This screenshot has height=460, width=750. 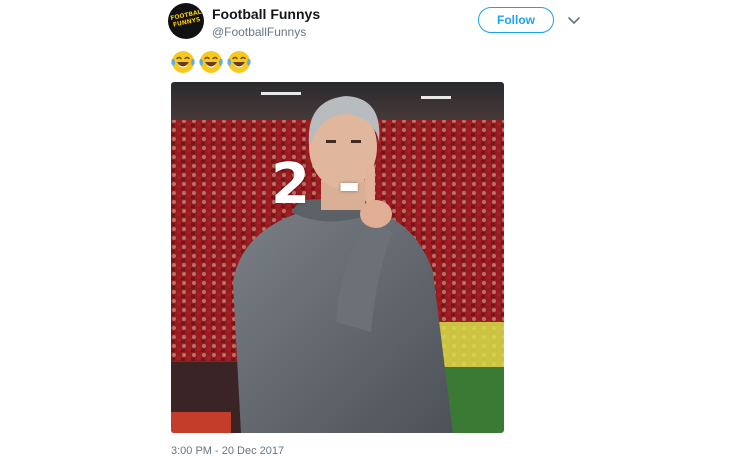 What do you see at coordinates (266, 14) in the screenshot?
I see `author-display-name: Football Funnys` at bounding box center [266, 14].